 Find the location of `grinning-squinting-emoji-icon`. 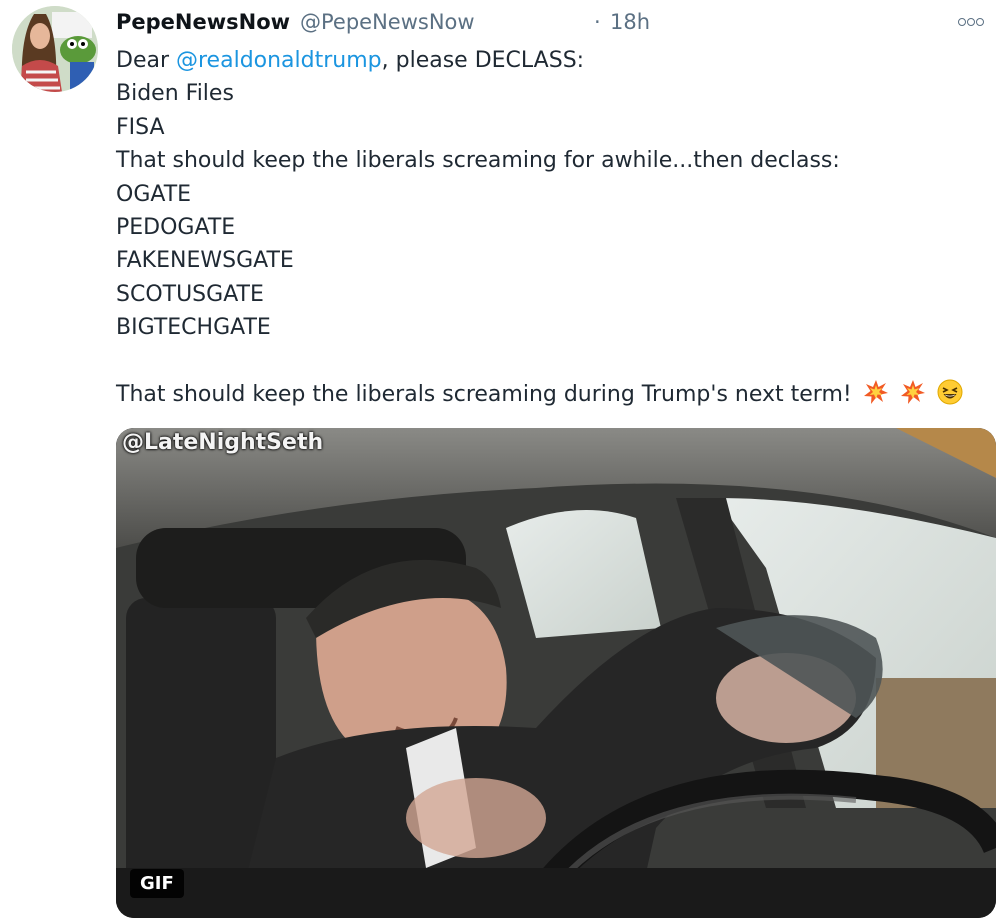

grinning-squinting-emoji-icon is located at coordinates (950, 392).